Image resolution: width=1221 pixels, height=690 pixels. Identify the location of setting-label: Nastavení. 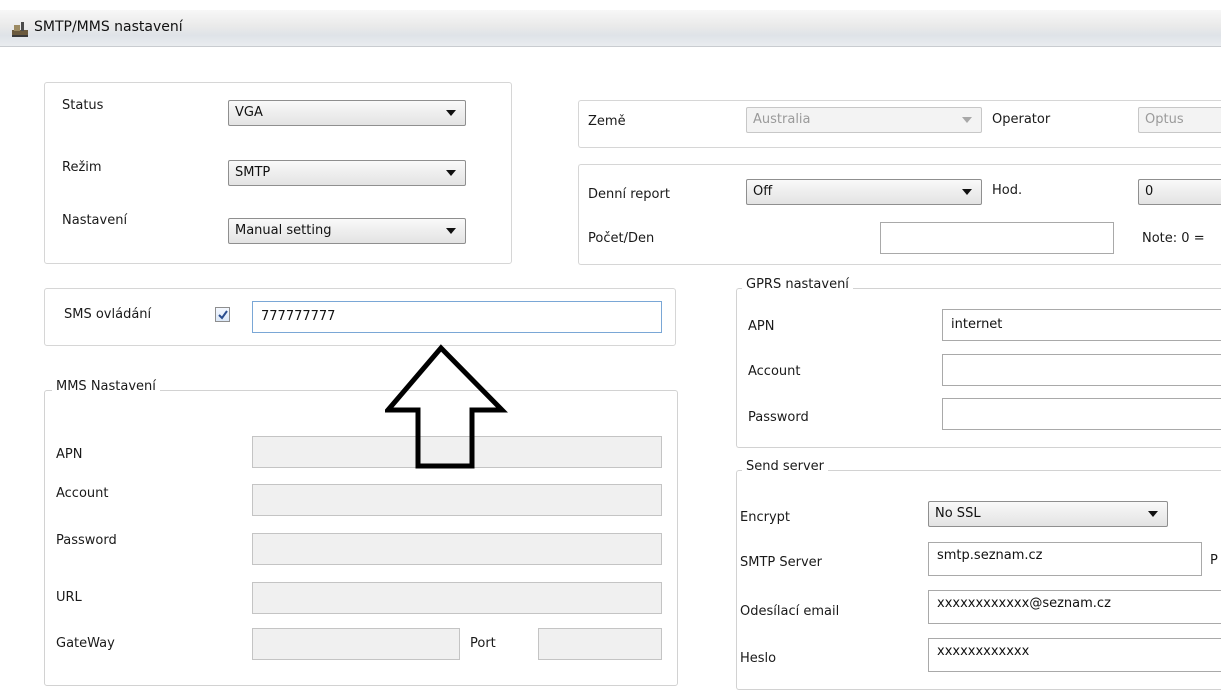
(95, 220).